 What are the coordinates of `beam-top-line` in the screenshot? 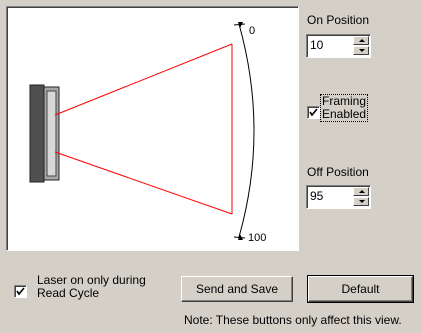 It's located at (143, 79).